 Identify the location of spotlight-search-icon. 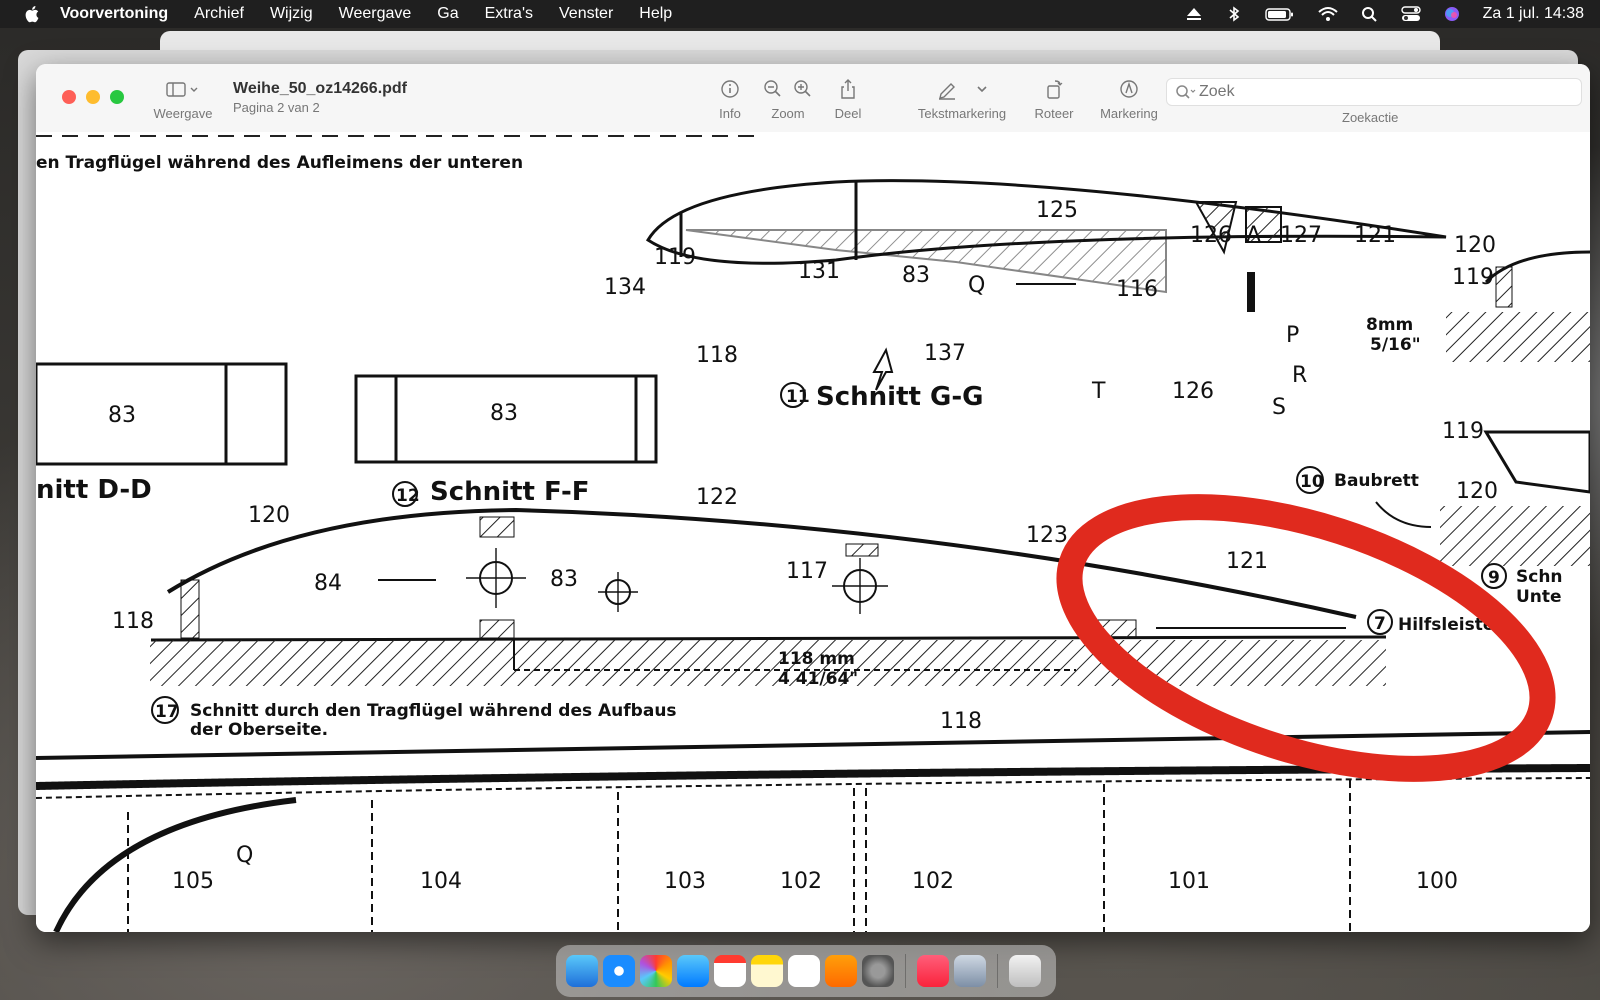
(1370, 14).